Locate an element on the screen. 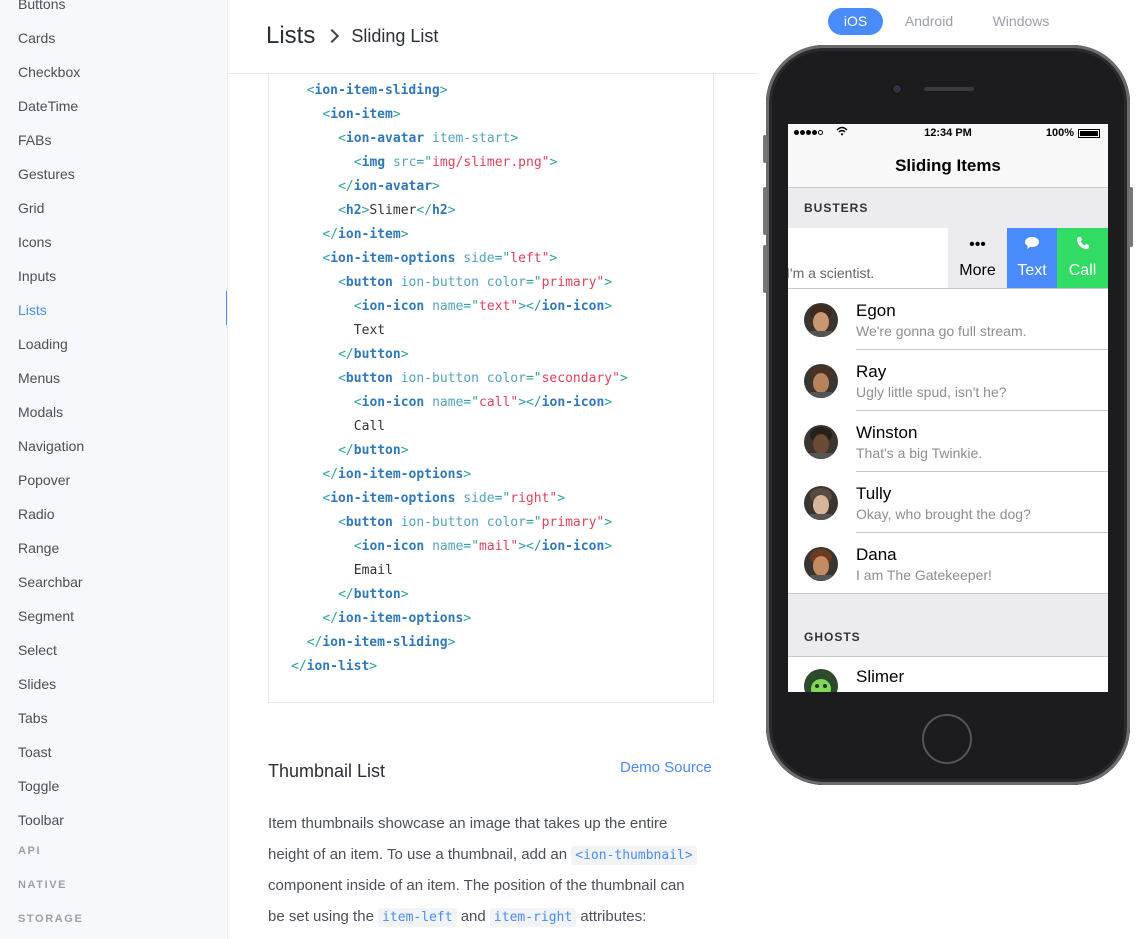 This screenshot has width=1148, height=939. sidebar-item-menus: Menus is located at coordinates (39, 378).